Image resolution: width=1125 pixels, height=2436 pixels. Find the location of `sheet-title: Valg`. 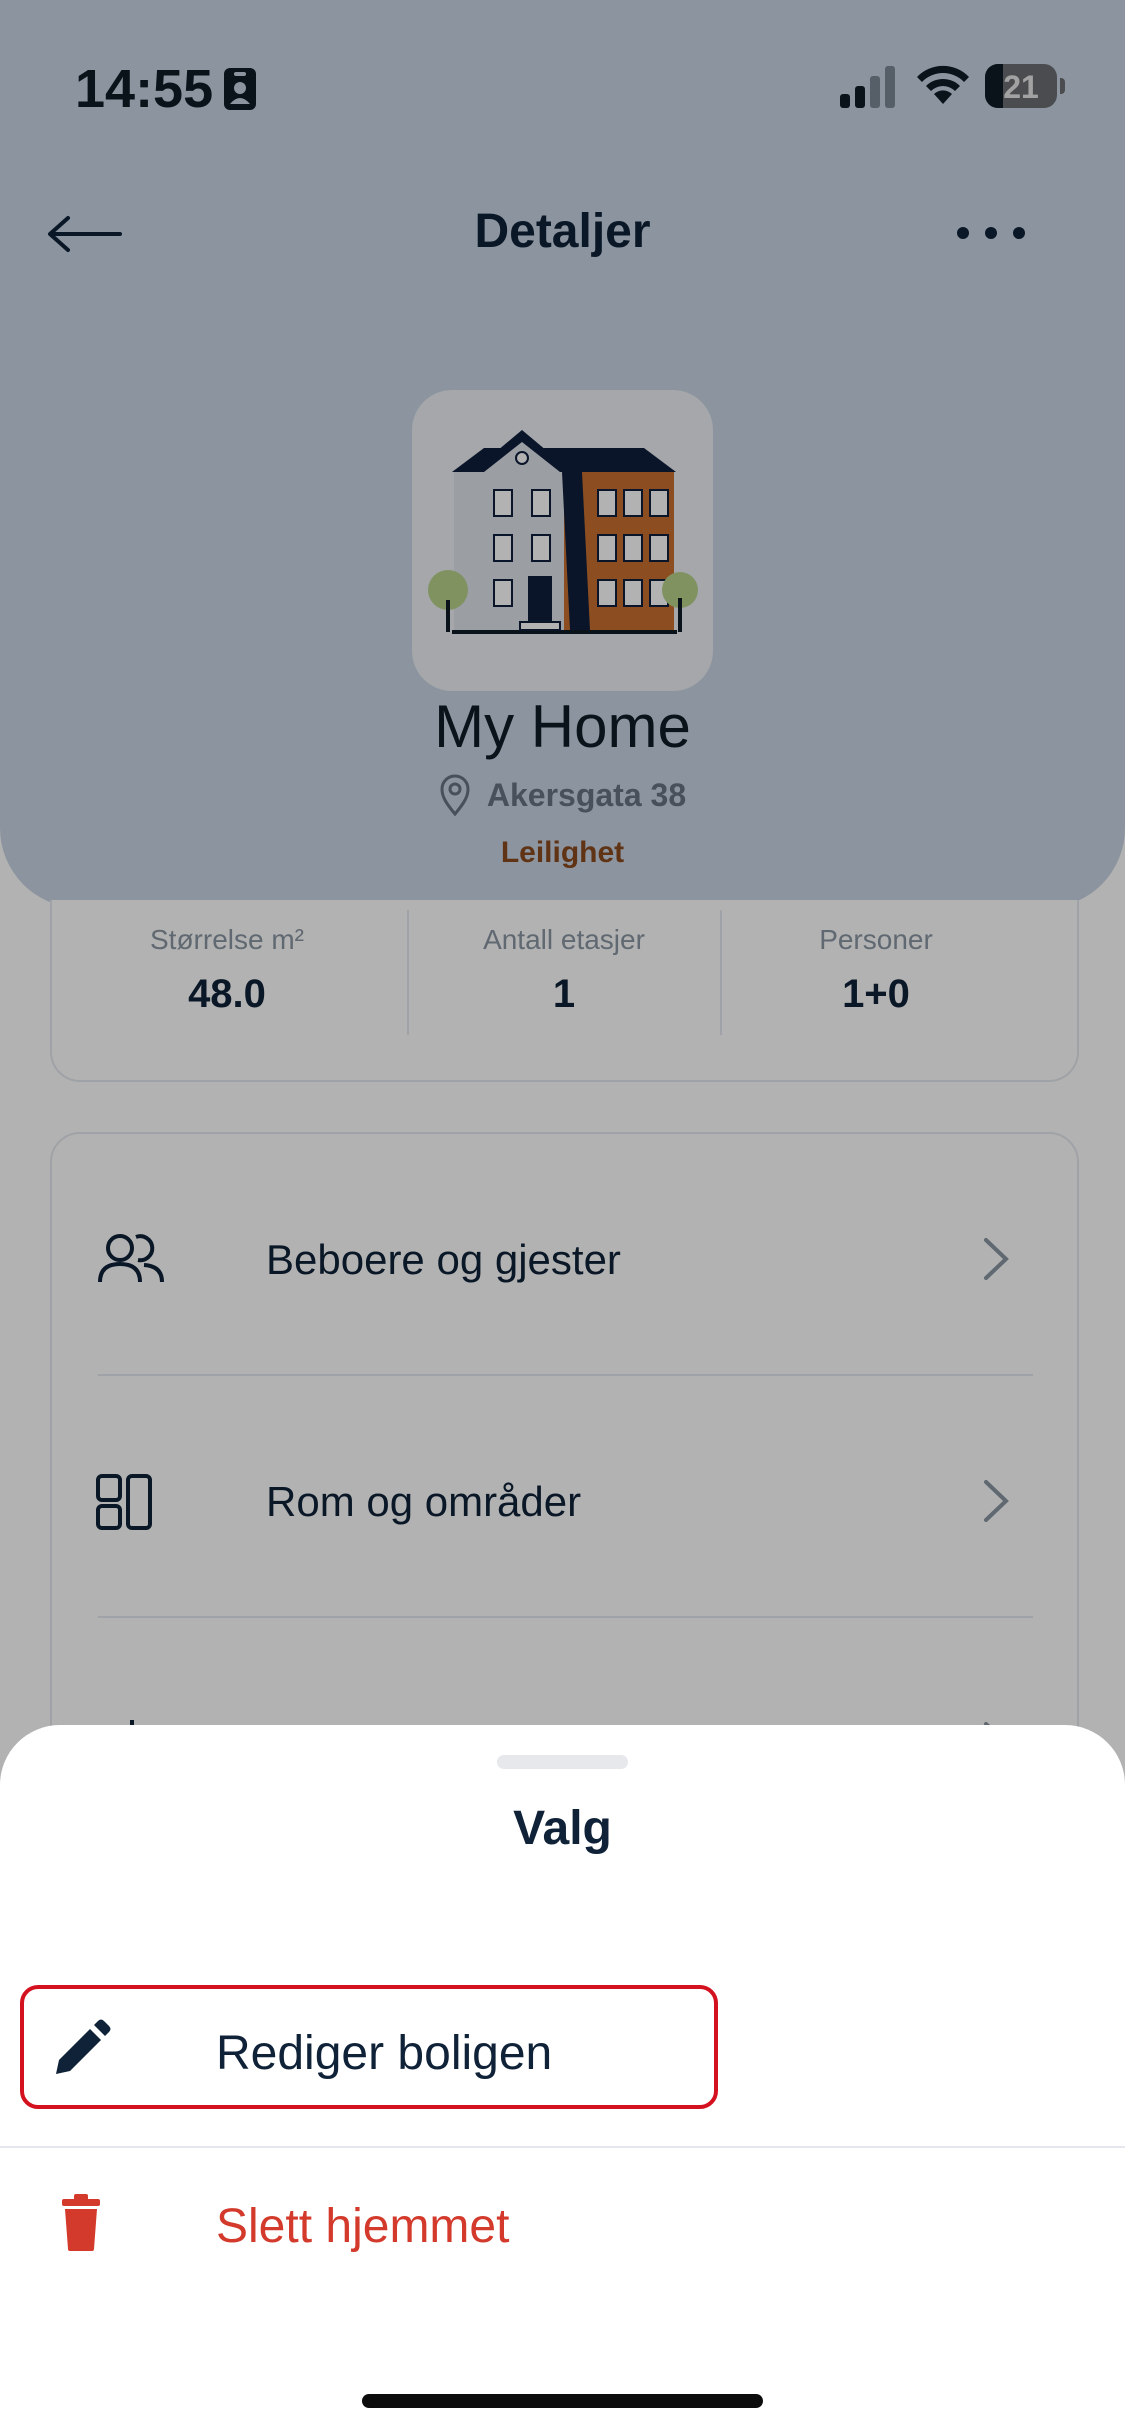

sheet-title: Valg is located at coordinates (562, 1828).